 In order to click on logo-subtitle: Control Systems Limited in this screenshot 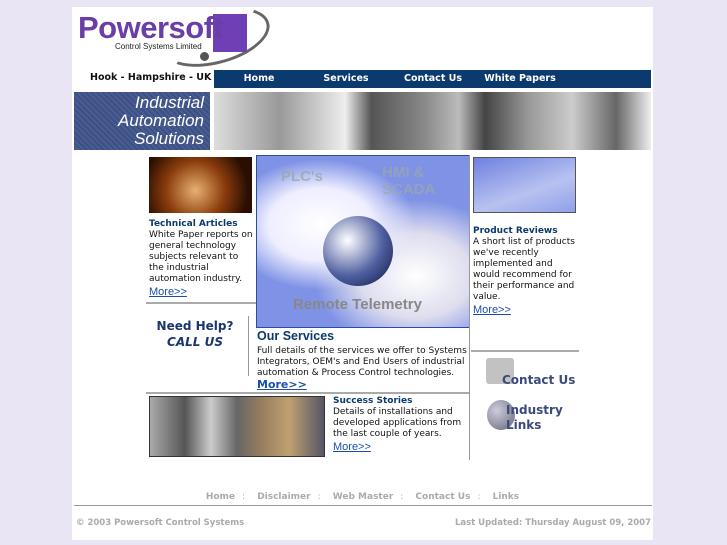, I will do `click(158, 46)`.